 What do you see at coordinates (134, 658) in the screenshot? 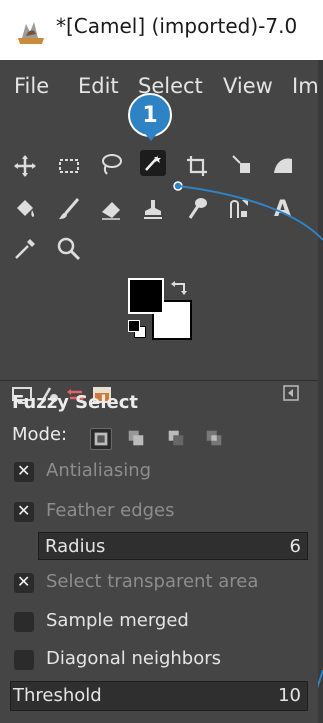
I see `diagonal-neighbors-label: Diagonal neighbors` at bounding box center [134, 658].